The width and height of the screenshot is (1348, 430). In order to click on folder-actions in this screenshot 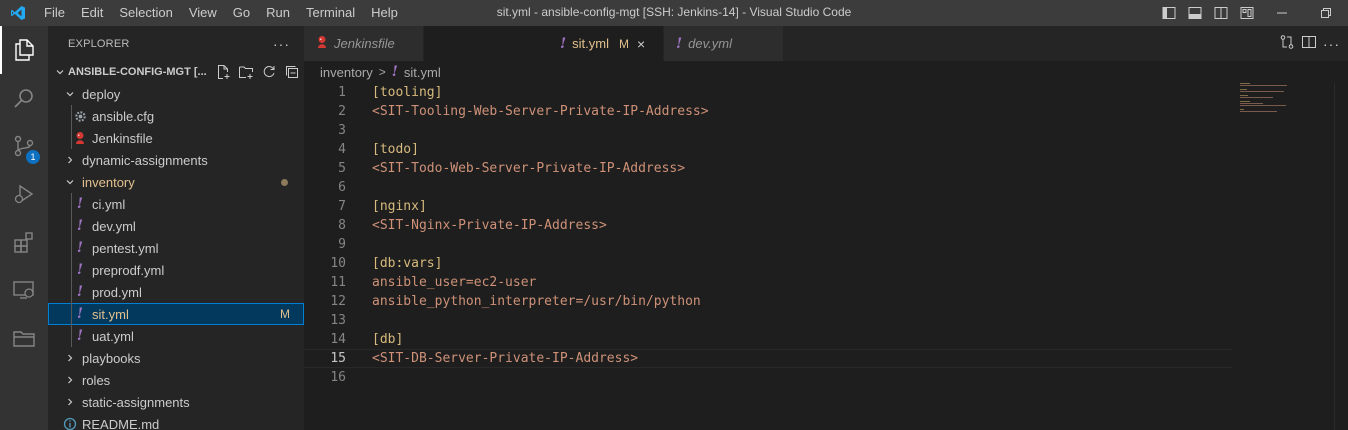, I will do `click(257, 72)`.